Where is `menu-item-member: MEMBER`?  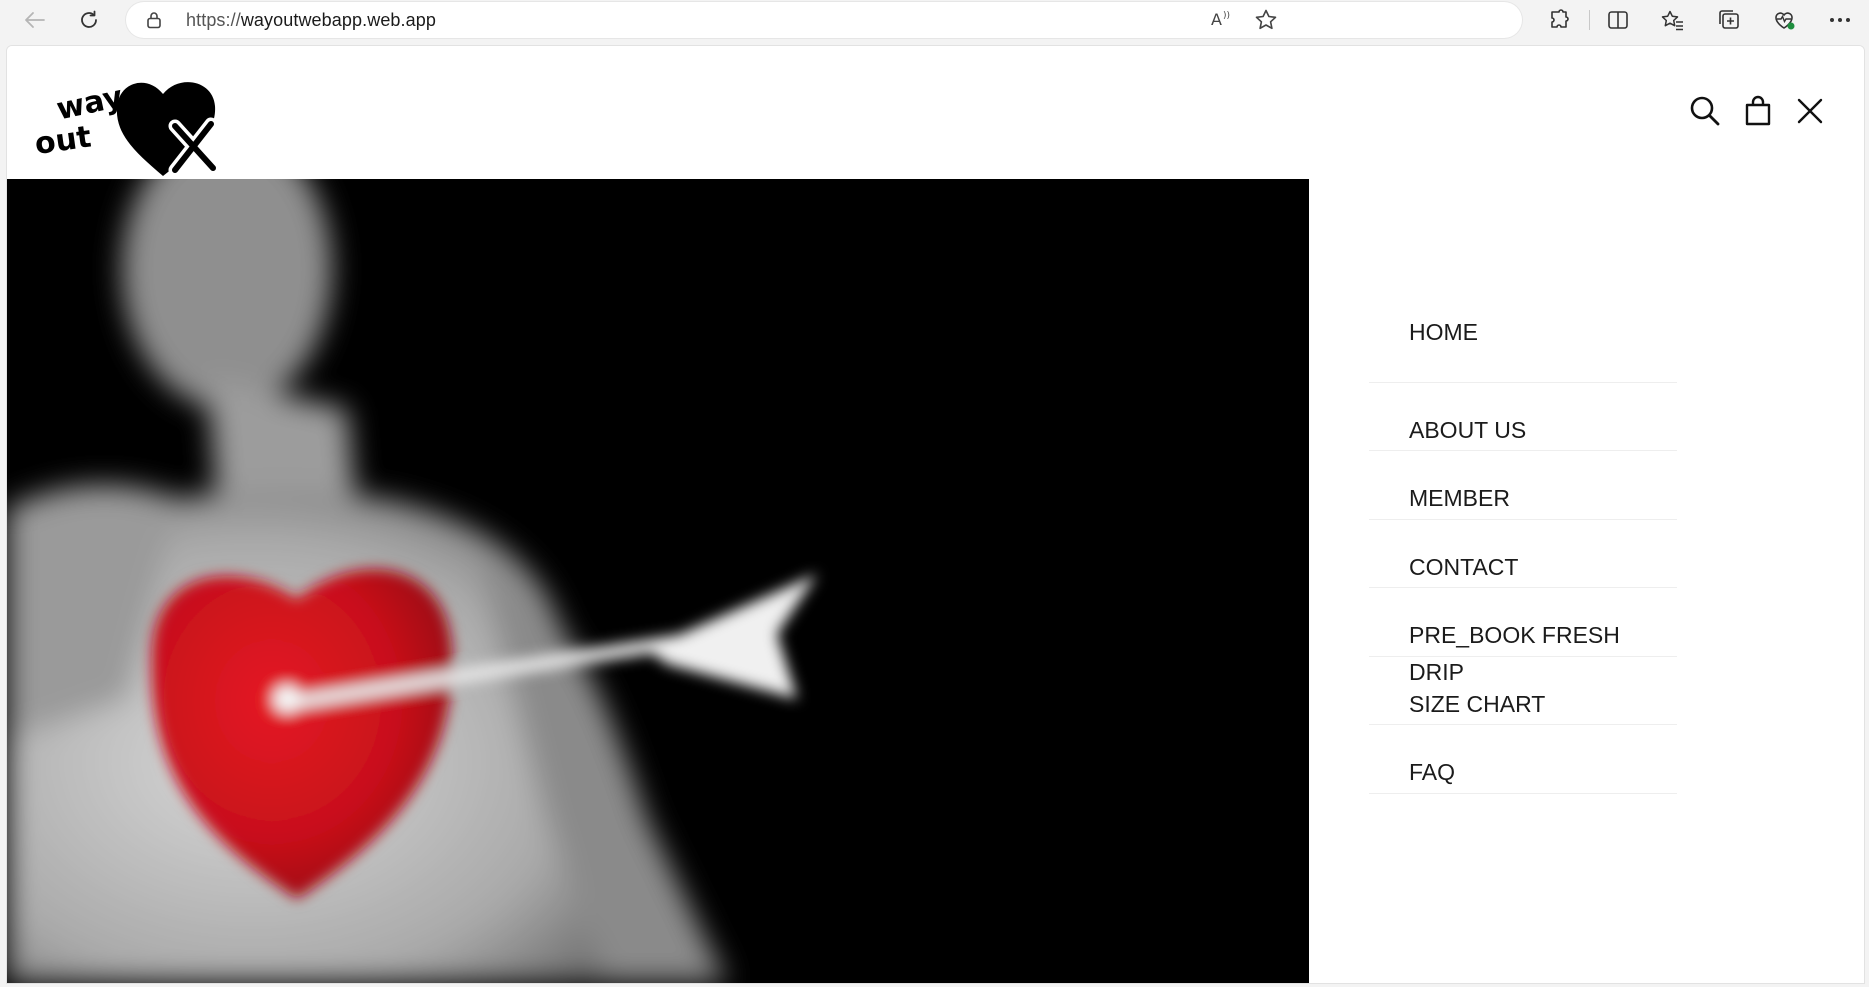
menu-item-member: MEMBER is located at coordinates (1523, 485).